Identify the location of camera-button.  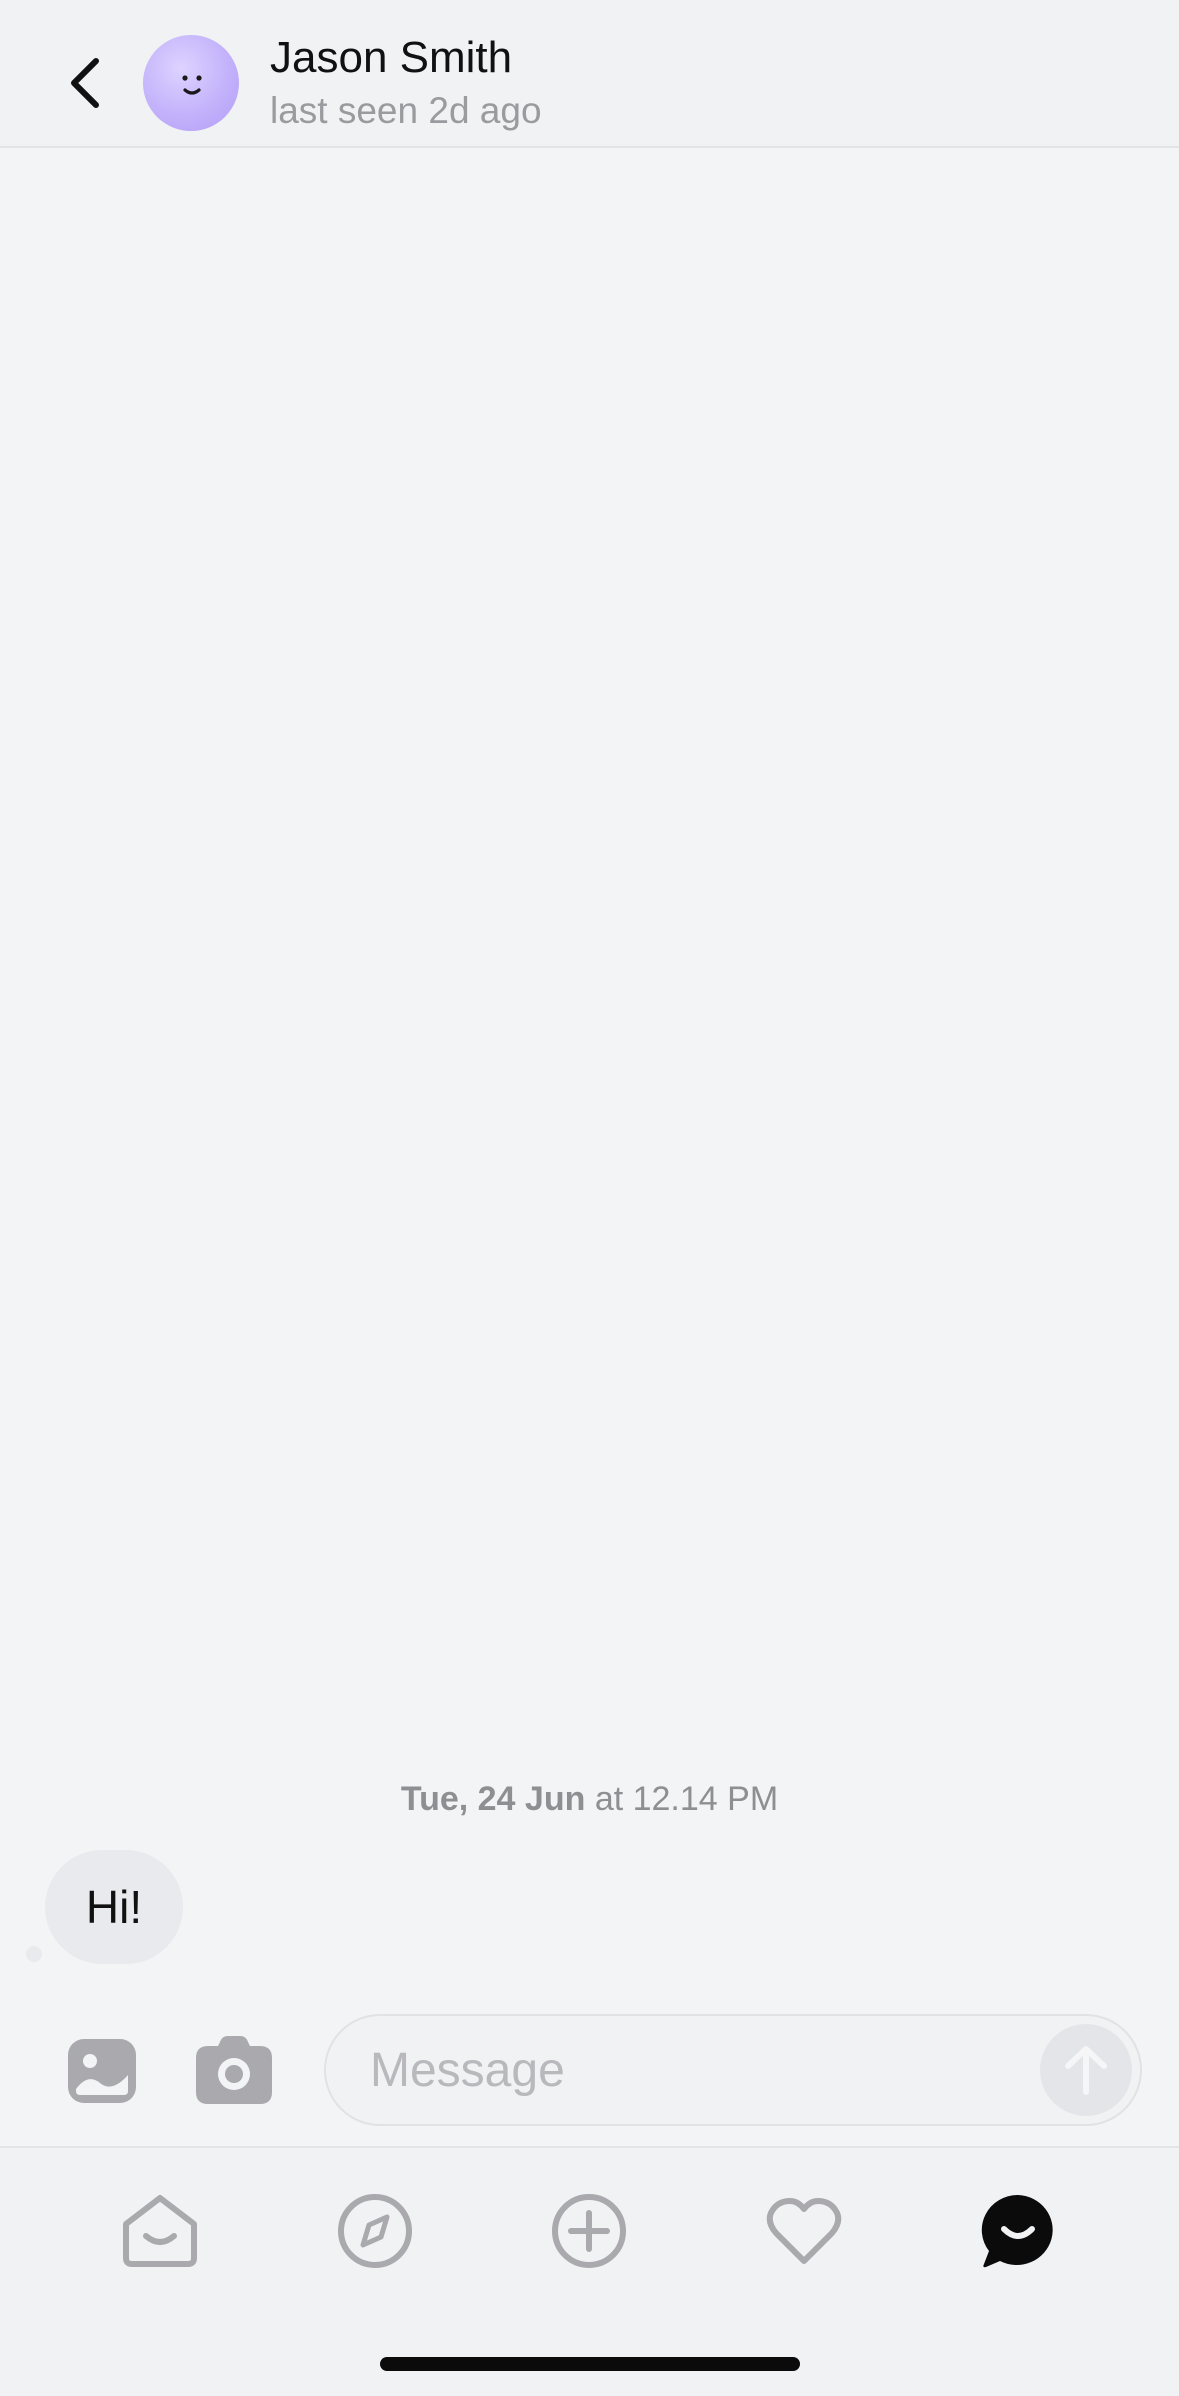
(234, 2070).